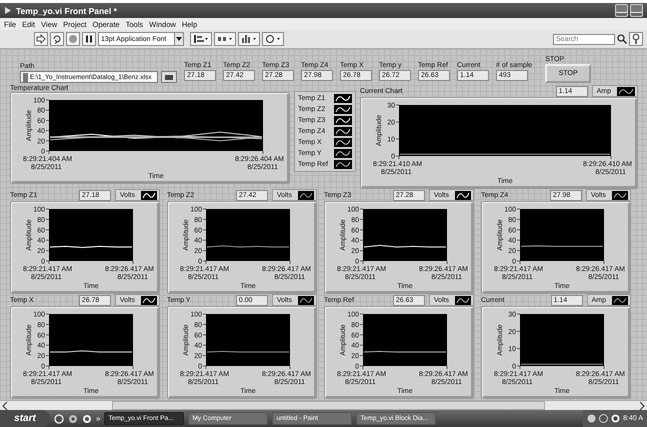  I want to click on window-title: Temp_yo.vi Front Panel *, so click(66, 11).